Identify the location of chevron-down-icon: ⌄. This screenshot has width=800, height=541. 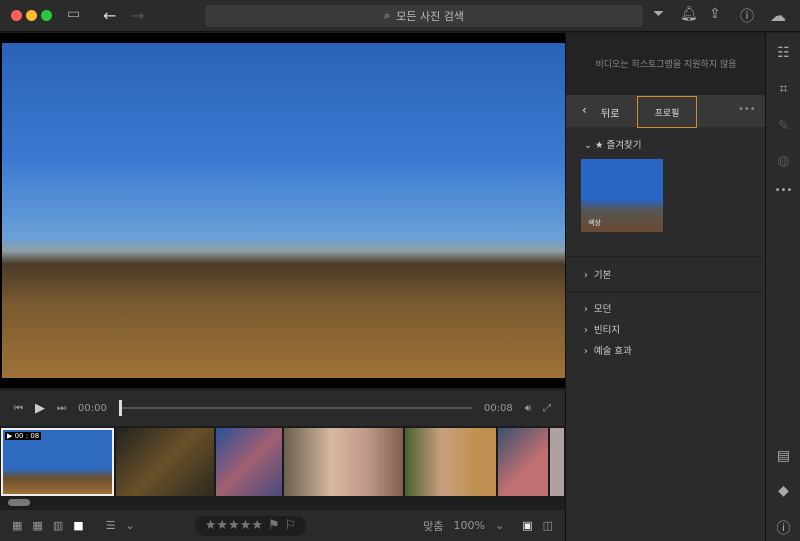
(130, 525).